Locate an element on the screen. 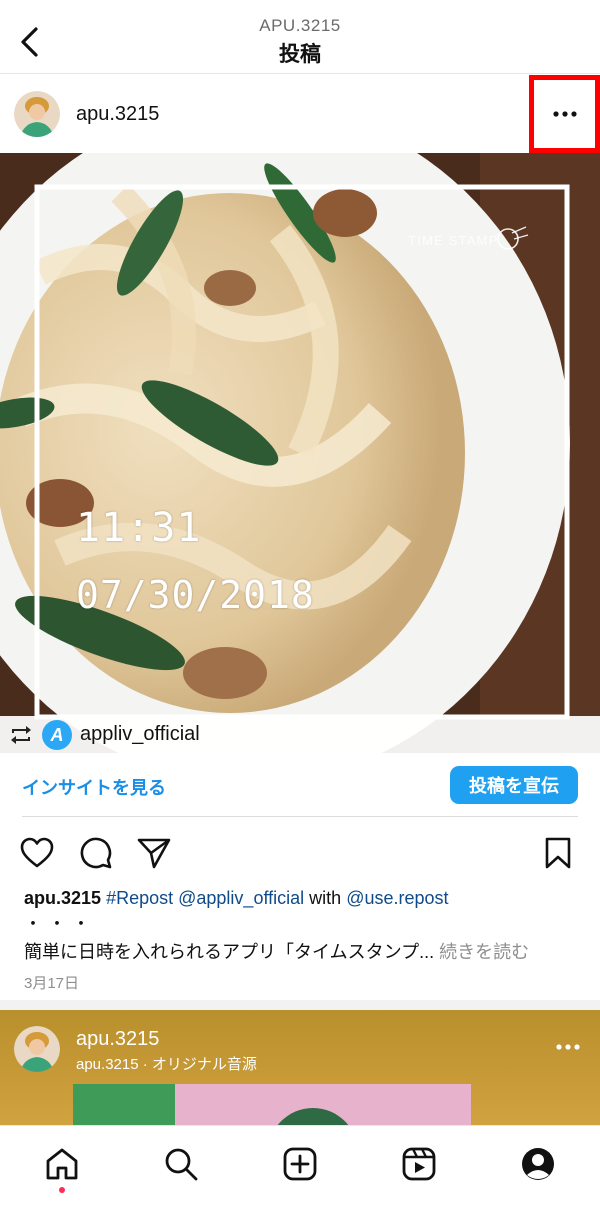 This screenshot has height=1221, width=600. caption-mention-repost: @use.repost is located at coordinates (397, 898).